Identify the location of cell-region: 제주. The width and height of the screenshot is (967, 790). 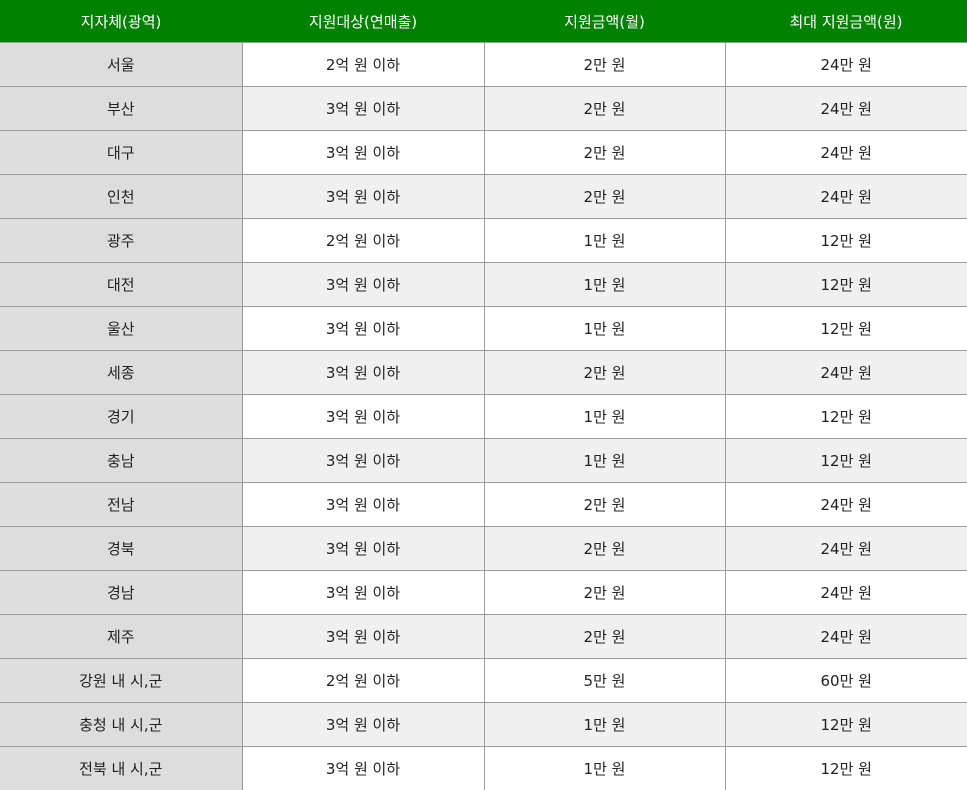
(121, 637).